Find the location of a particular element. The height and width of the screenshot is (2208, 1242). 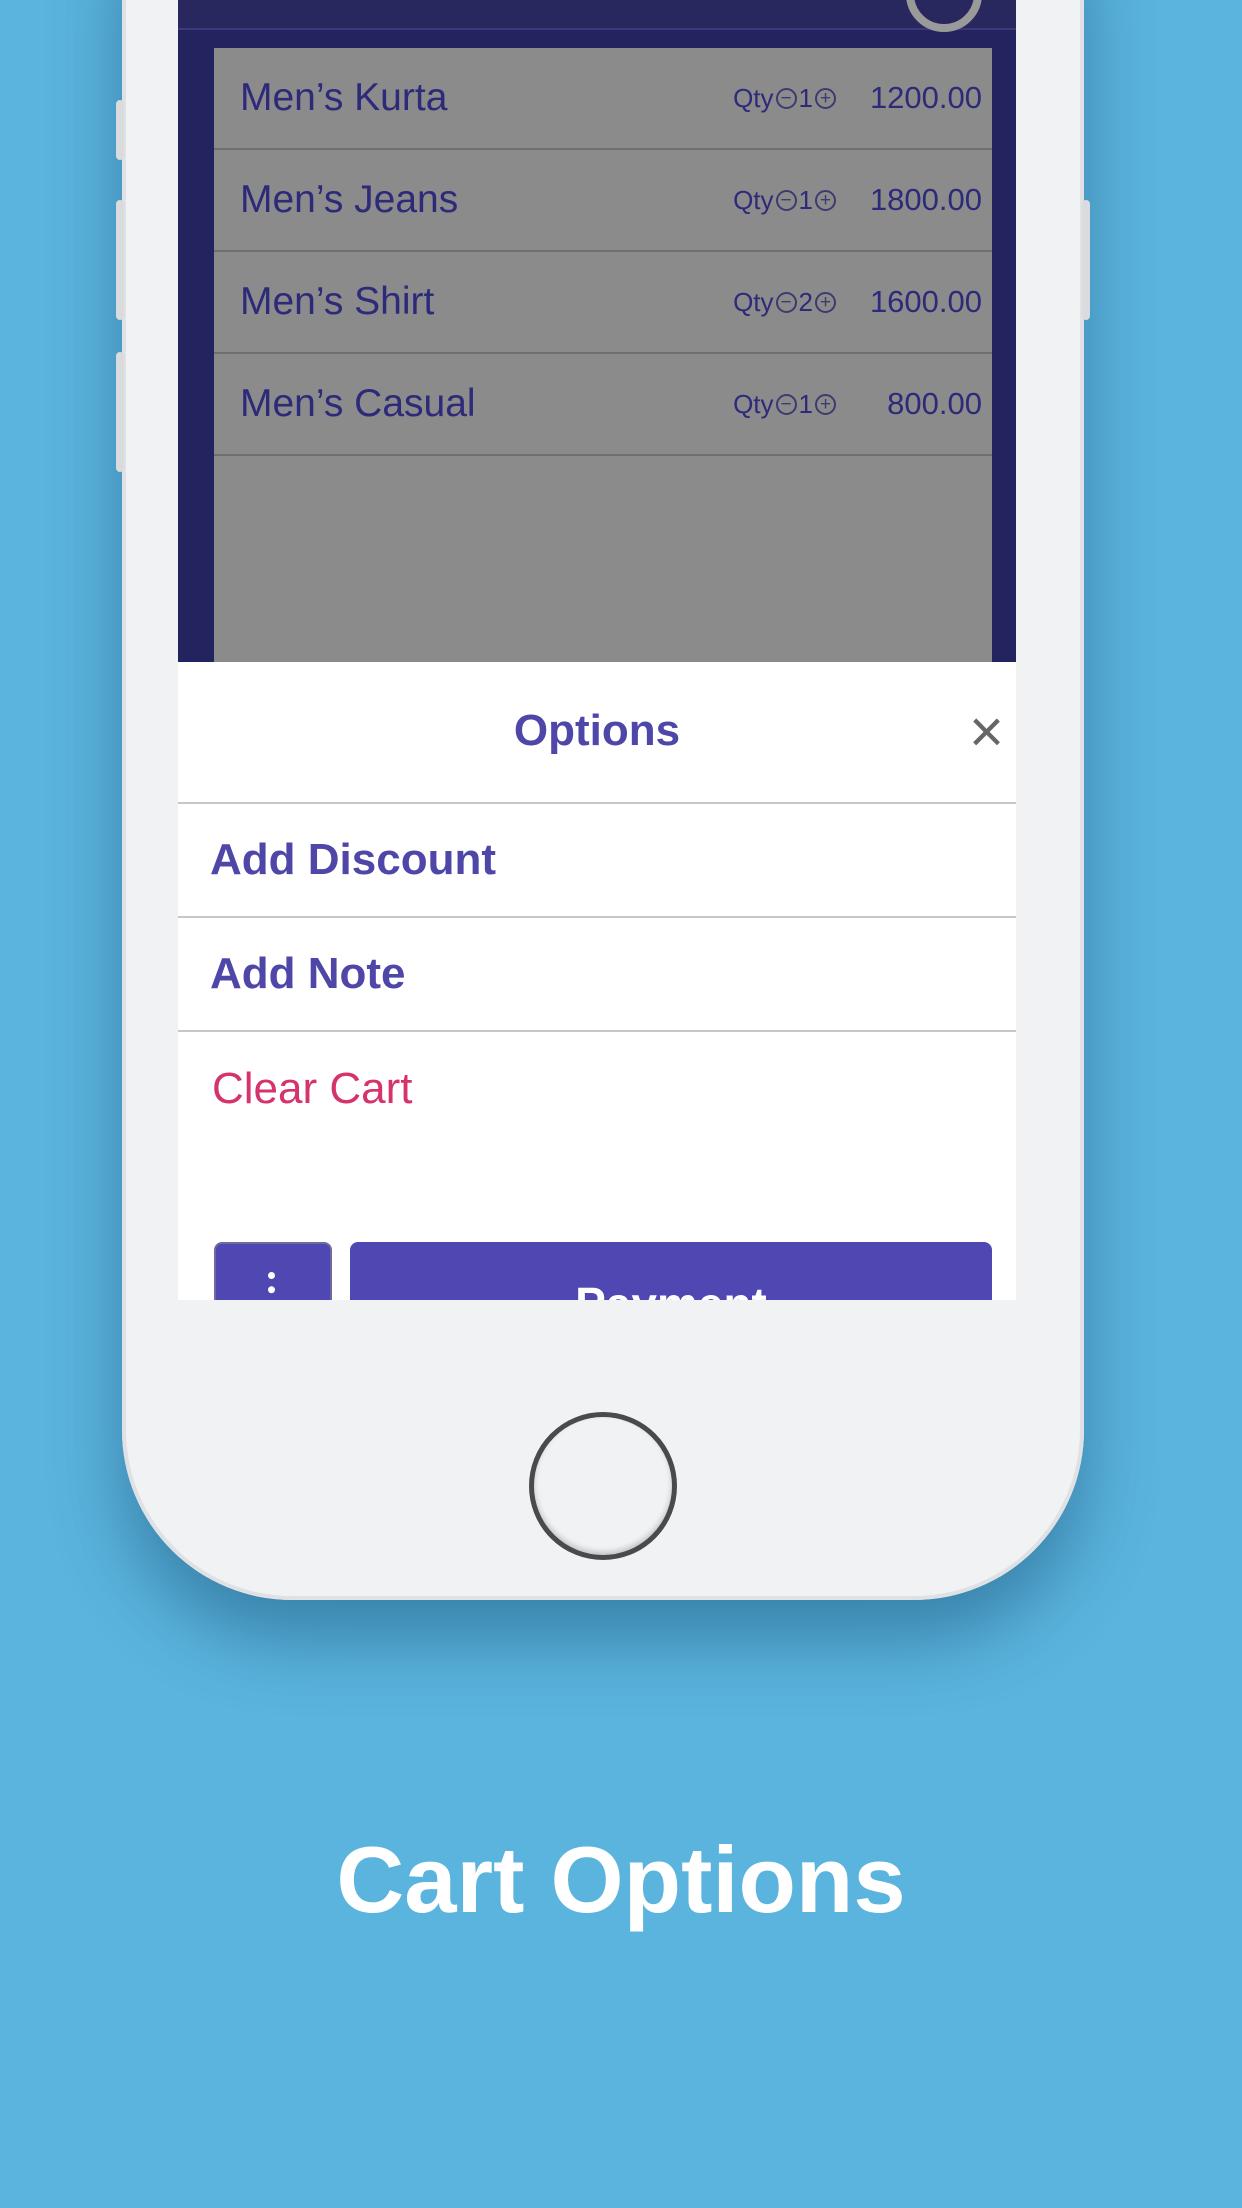

cart-item: Men’s Casual Qty − 1 + 800.00 is located at coordinates (603, 405).